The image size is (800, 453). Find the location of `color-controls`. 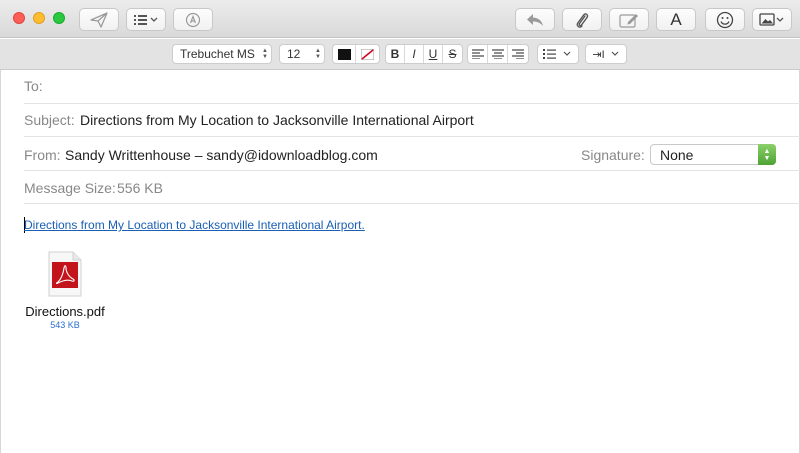

color-controls is located at coordinates (356, 54).